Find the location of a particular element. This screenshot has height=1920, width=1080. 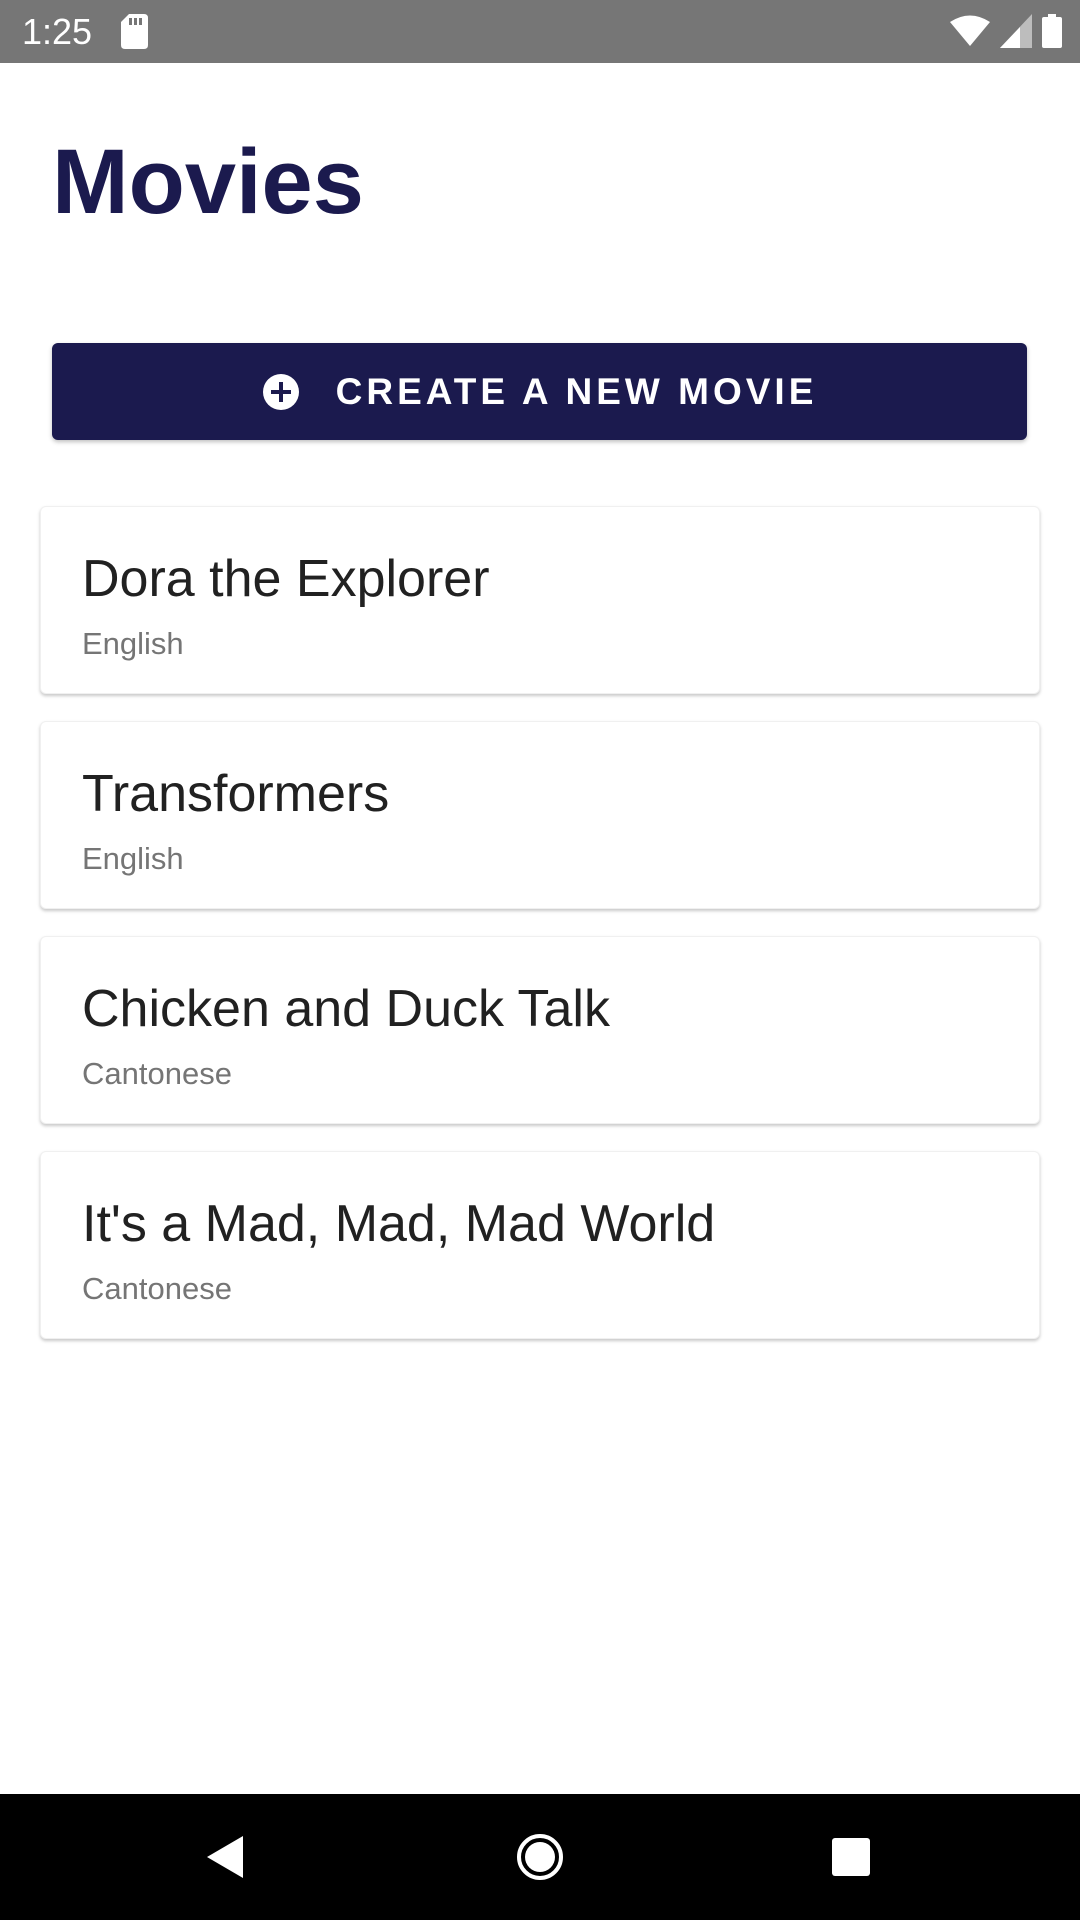

status-icons is located at coordinates (1006, 31).